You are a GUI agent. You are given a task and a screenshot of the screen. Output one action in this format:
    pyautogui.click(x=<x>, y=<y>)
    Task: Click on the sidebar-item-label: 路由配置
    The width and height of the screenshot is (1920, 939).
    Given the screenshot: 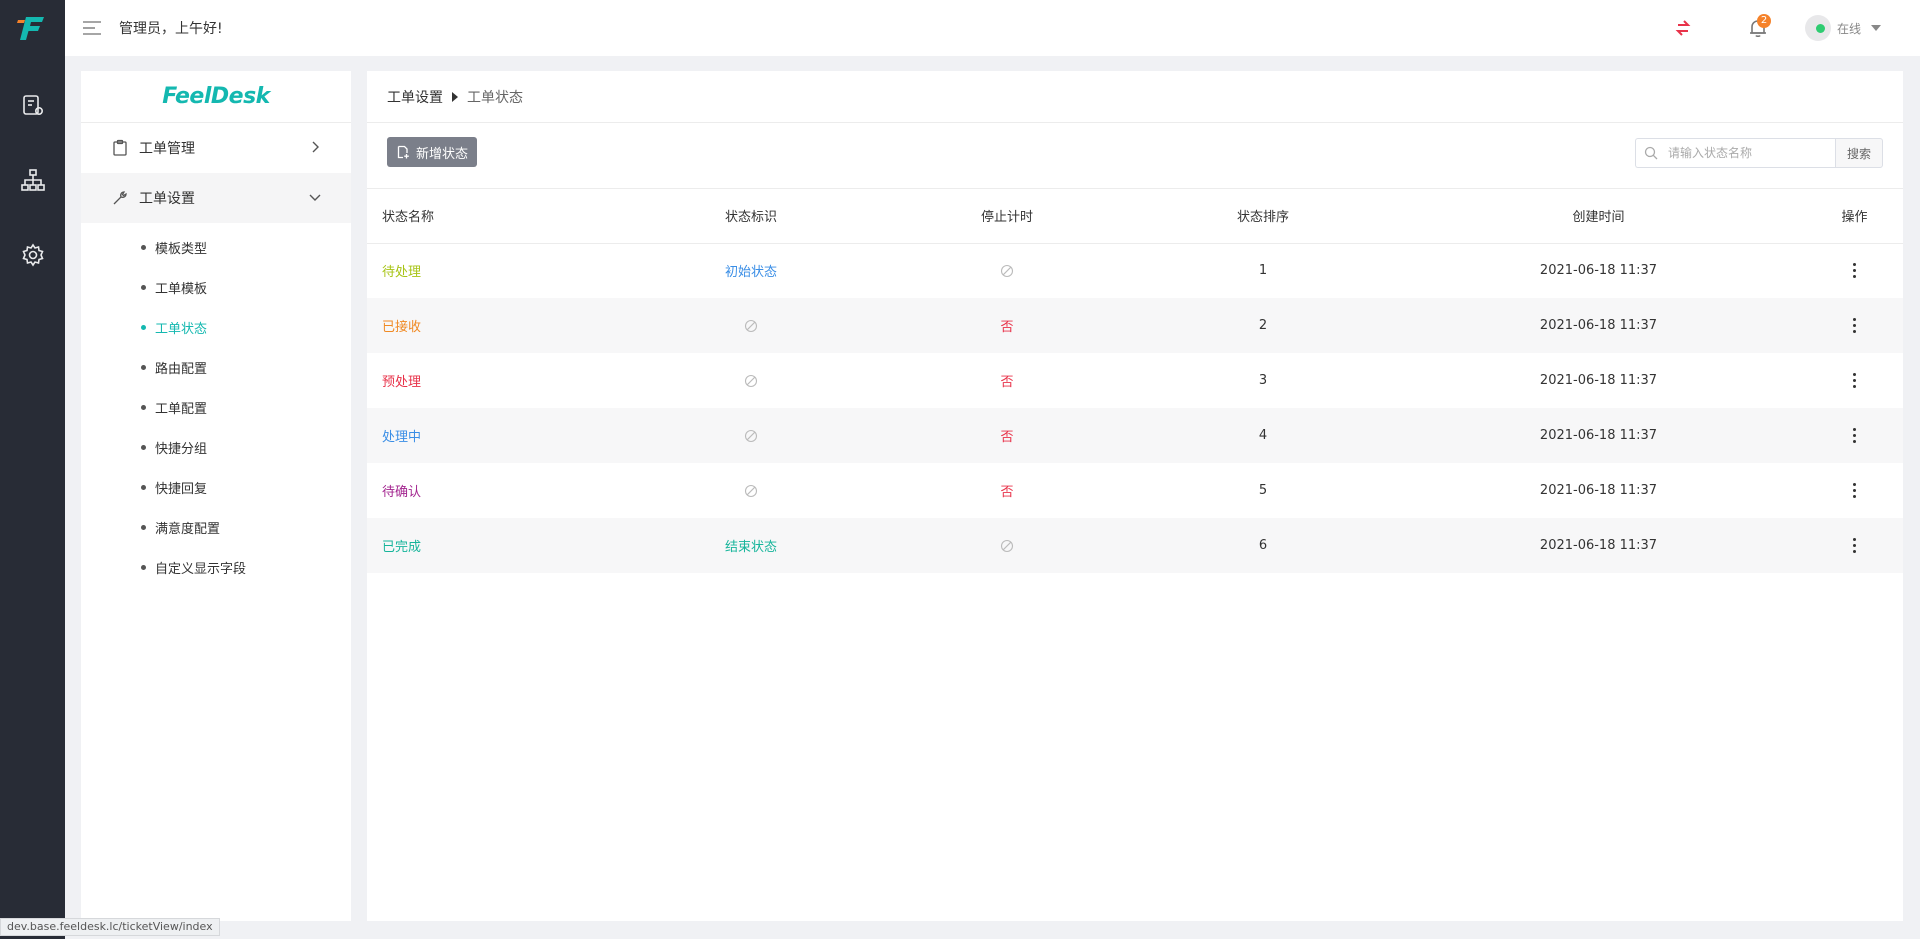 What is the action you would take?
    pyautogui.click(x=181, y=369)
    